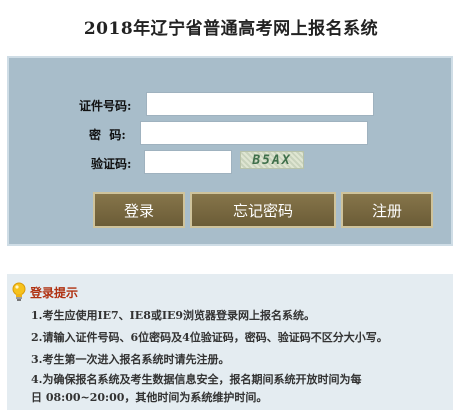  Describe the element at coordinates (149, 397) in the screenshot. I see `hint-line: 日 08:00~20:00，其他时间为系统维护时间。` at that location.